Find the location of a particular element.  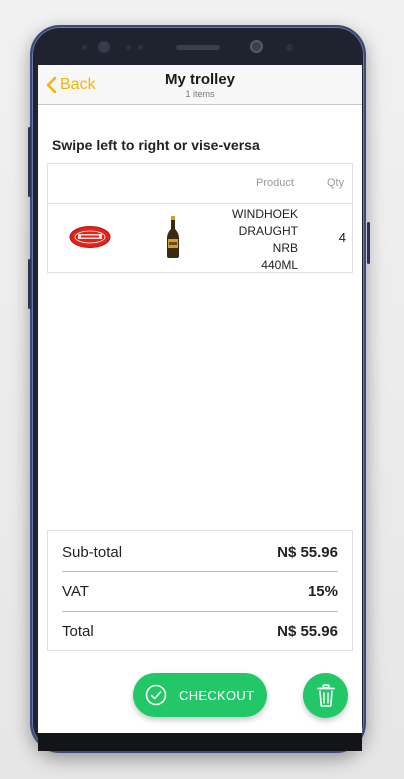

product-name-line: WINDHOEK is located at coordinates (265, 214).